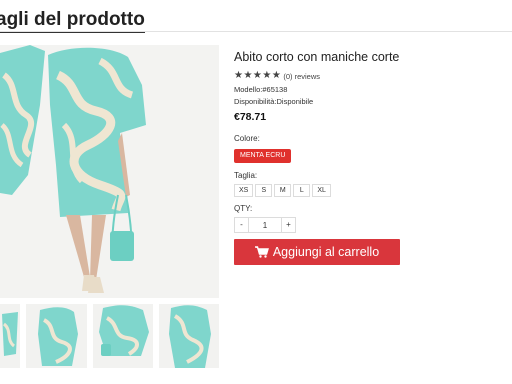  Describe the element at coordinates (326, 252) in the screenshot. I see `add-to-cart-label: Aggiungi al carrello` at that location.